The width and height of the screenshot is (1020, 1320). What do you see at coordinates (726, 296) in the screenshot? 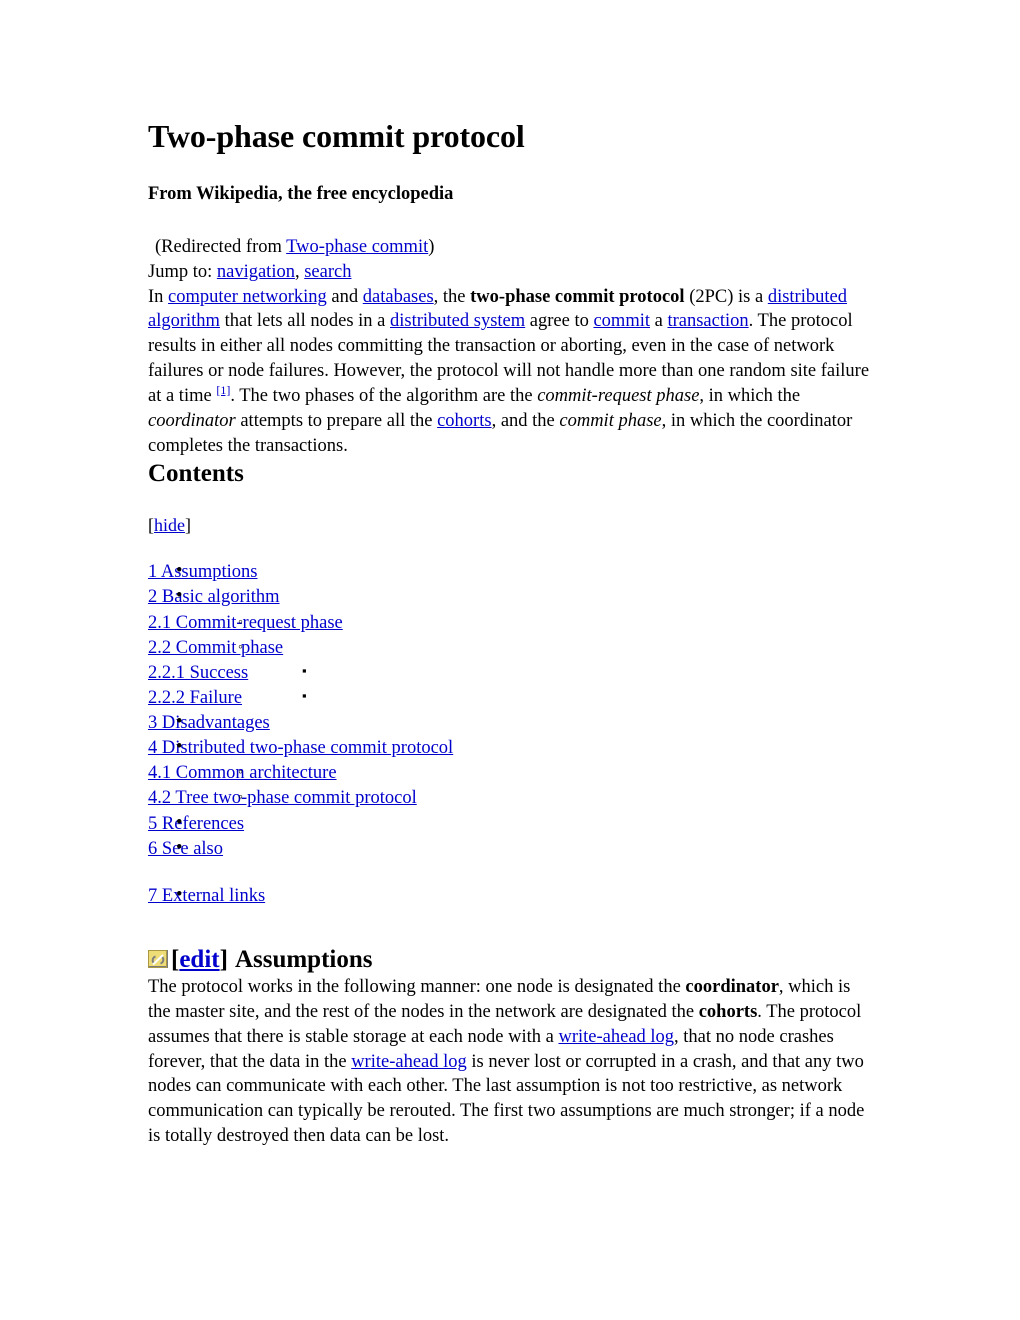
I see `intro-text-4: (2PC) is a` at bounding box center [726, 296].